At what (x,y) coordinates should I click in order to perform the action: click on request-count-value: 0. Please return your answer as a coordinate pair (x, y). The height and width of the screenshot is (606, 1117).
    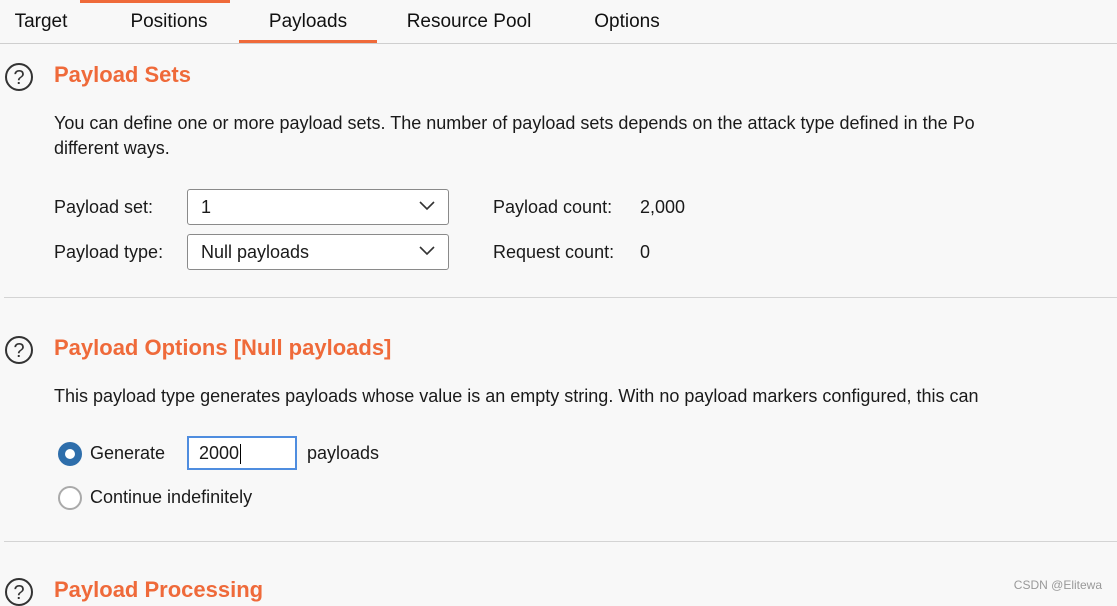
    Looking at the image, I should click on (645, 252).